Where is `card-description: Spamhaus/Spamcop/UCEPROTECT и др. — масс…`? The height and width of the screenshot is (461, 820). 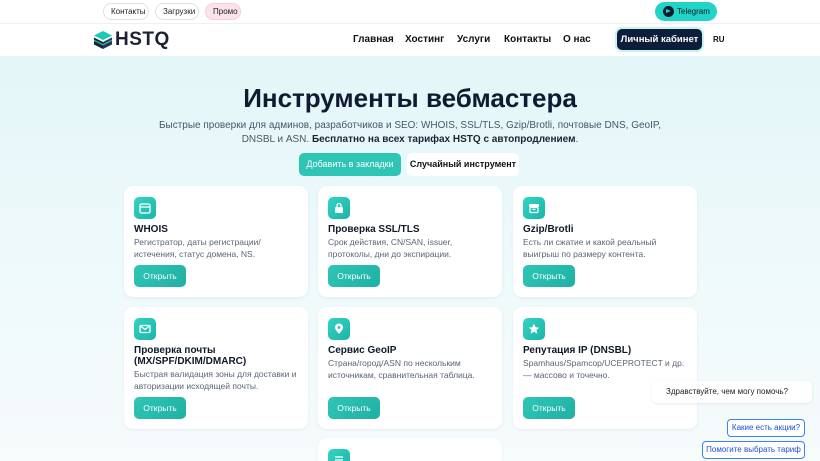 card-description: Spamhaus/Spamcop/UCEPROTECT и др. — масс… is located at coordinates (604, 369).